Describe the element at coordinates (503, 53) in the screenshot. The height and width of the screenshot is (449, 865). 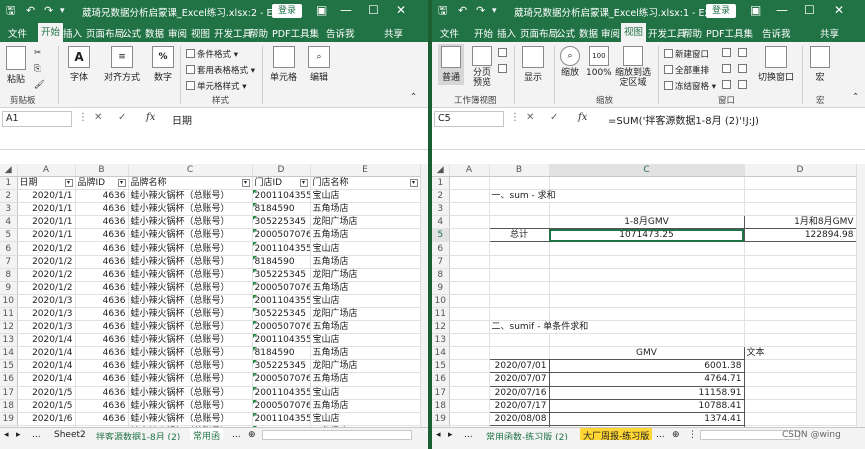
I see `page-layout-view-icon` at that location.